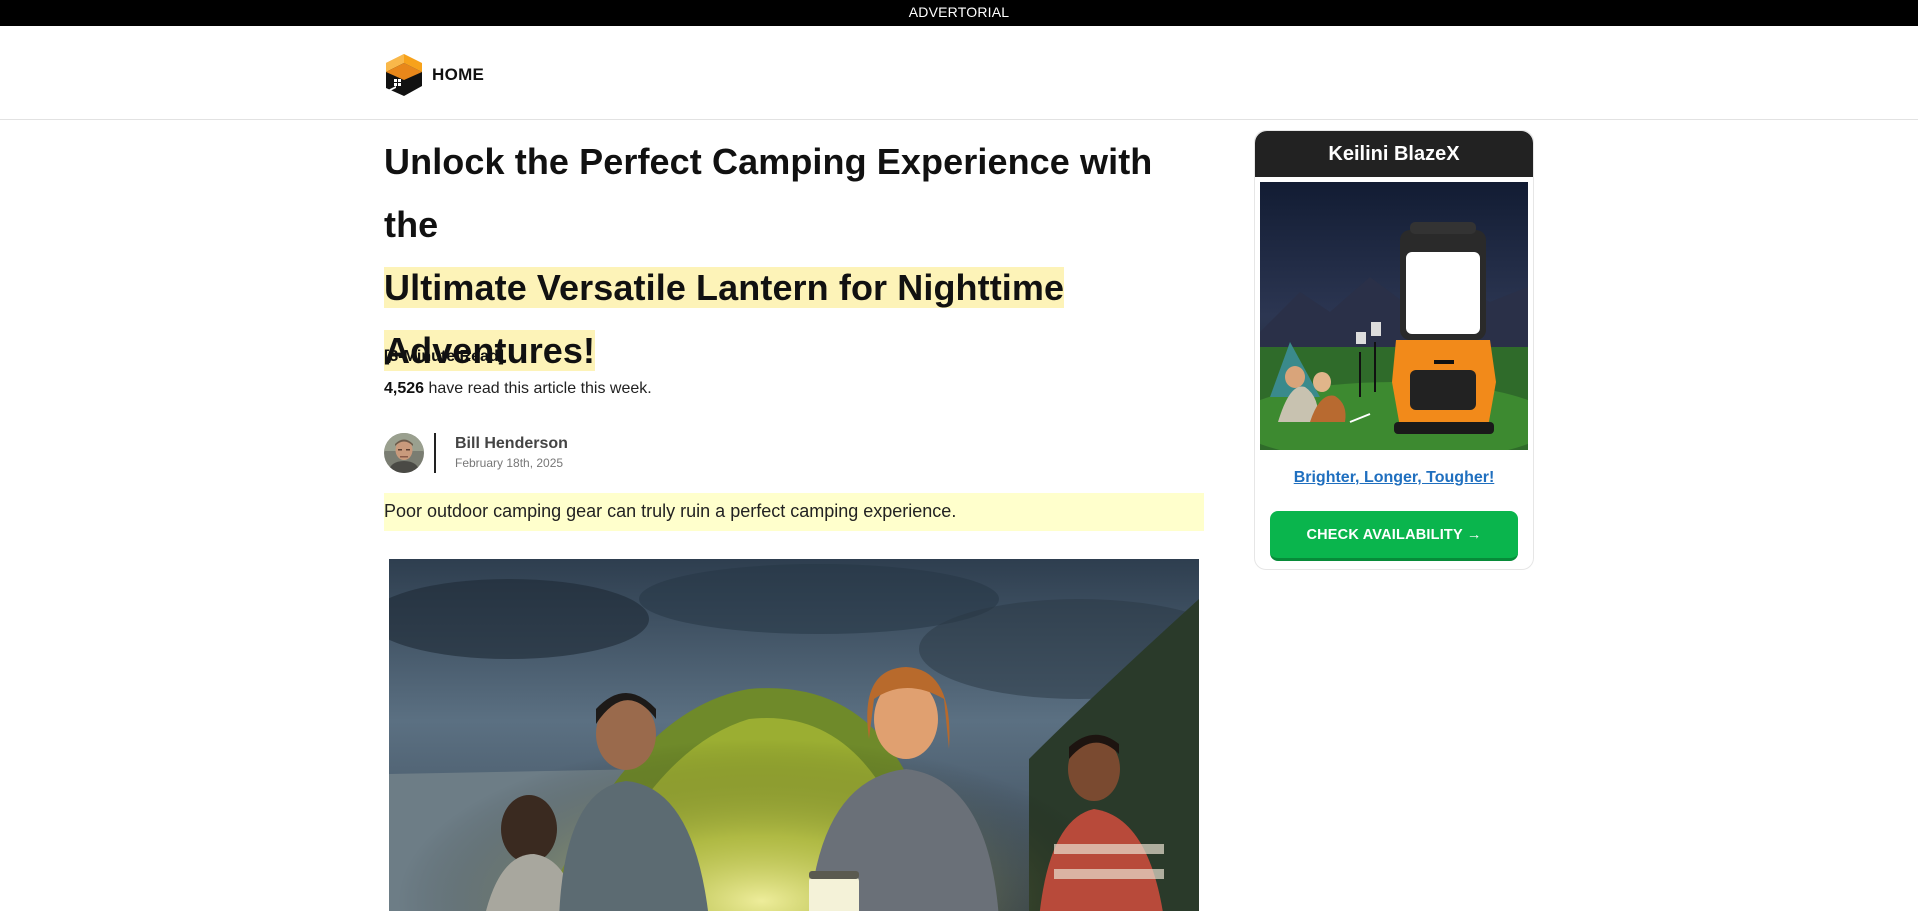 The image size is (1918, 911). Describe the element at coordinates (1394, 154) in the screenshot. I see `product-title: Keilini BlazeX` at that location.